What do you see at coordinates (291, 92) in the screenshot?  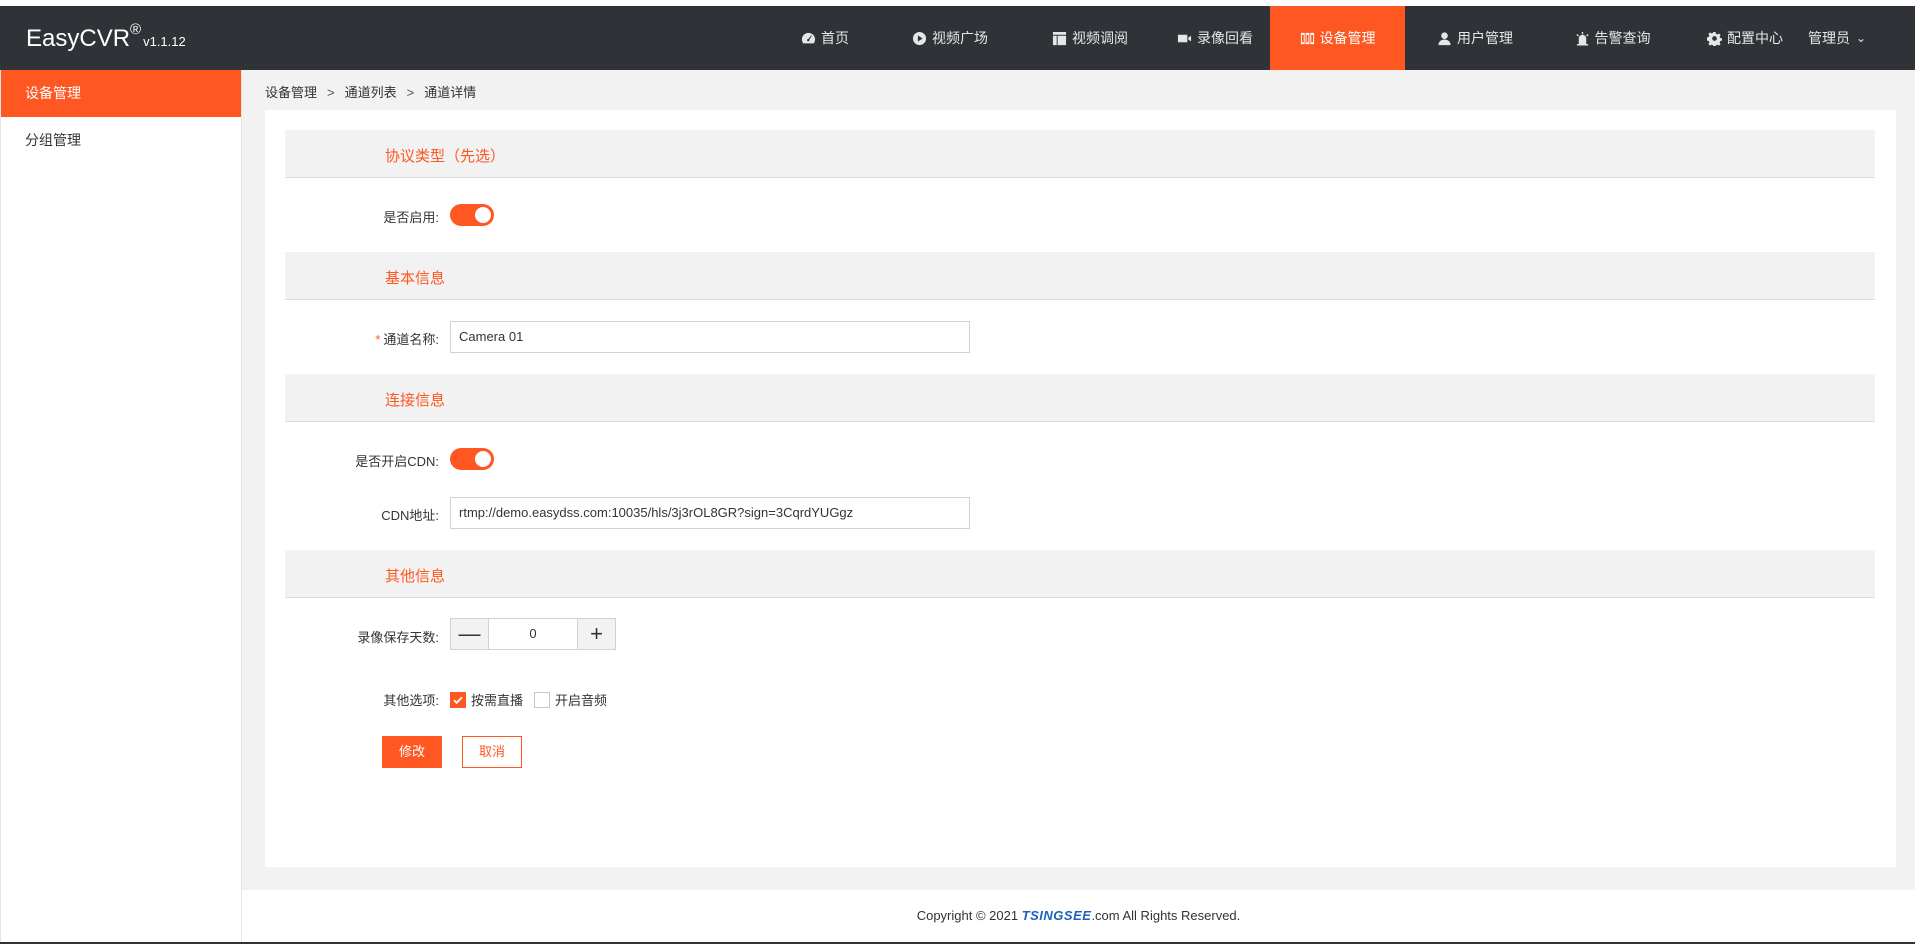 I see `breadcrumb-item: 设备管理` at bounding box center [291, 92].